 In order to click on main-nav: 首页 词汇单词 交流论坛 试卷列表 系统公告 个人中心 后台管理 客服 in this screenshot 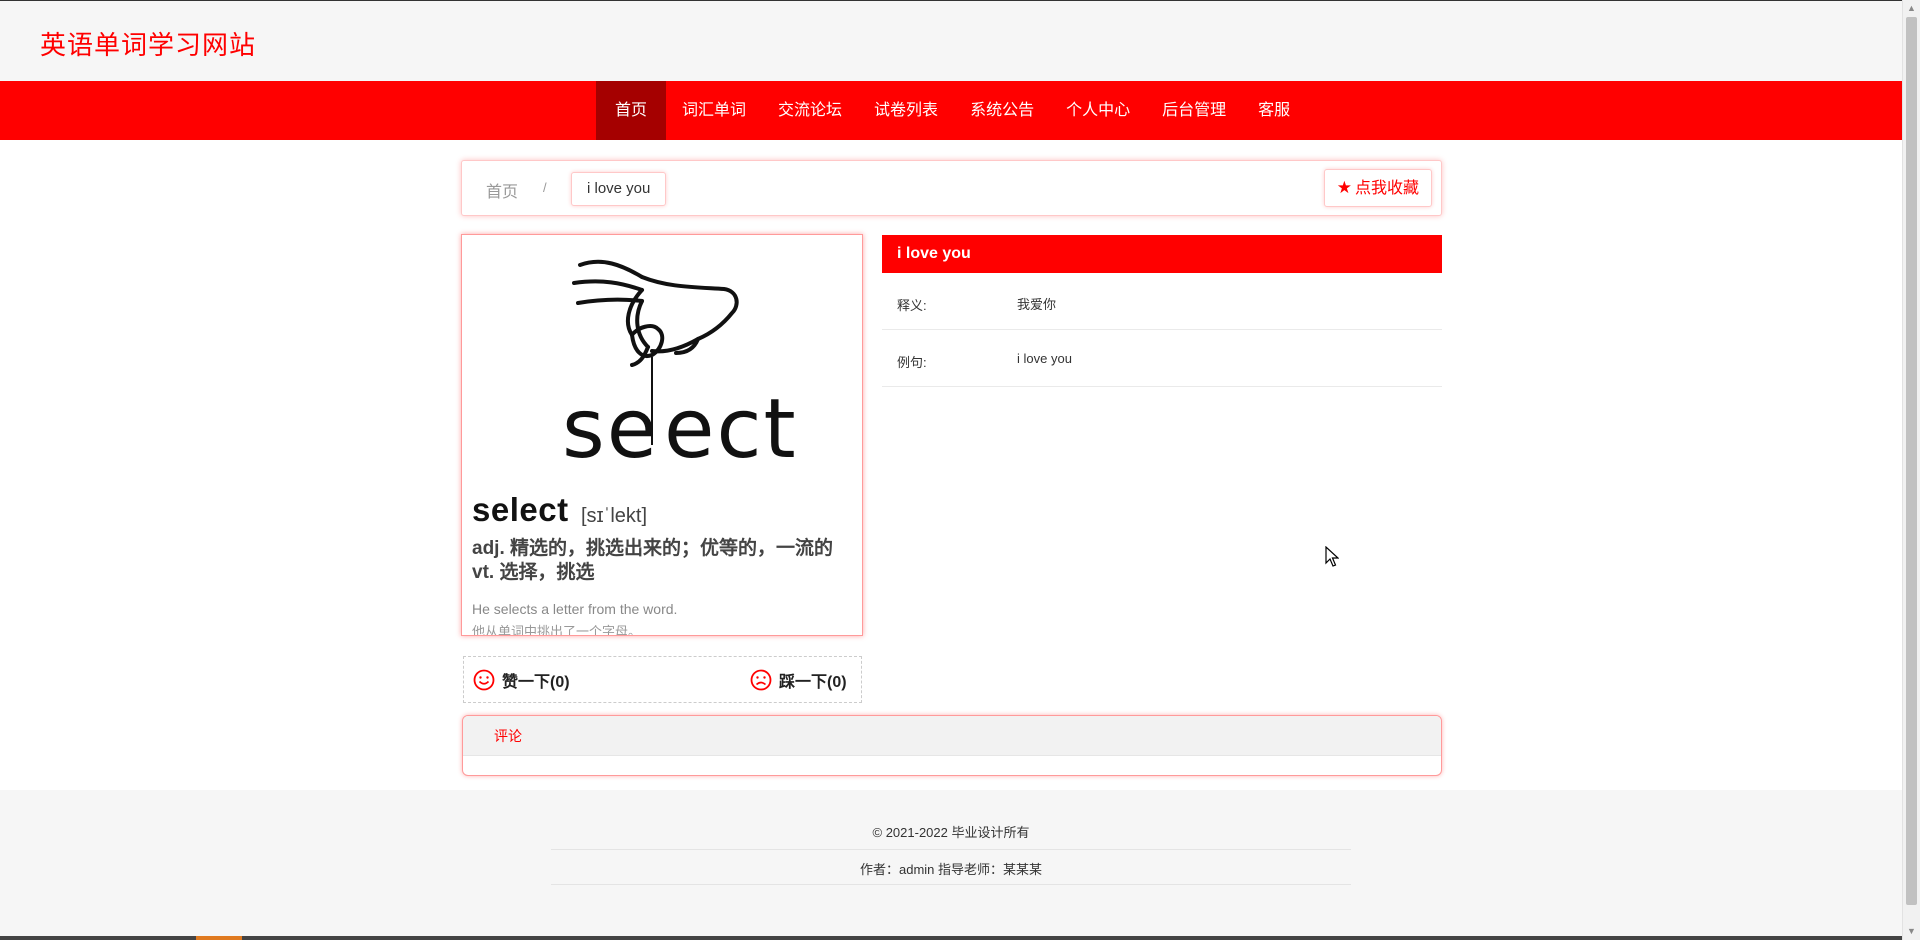, I will do `click(951, 110)`.